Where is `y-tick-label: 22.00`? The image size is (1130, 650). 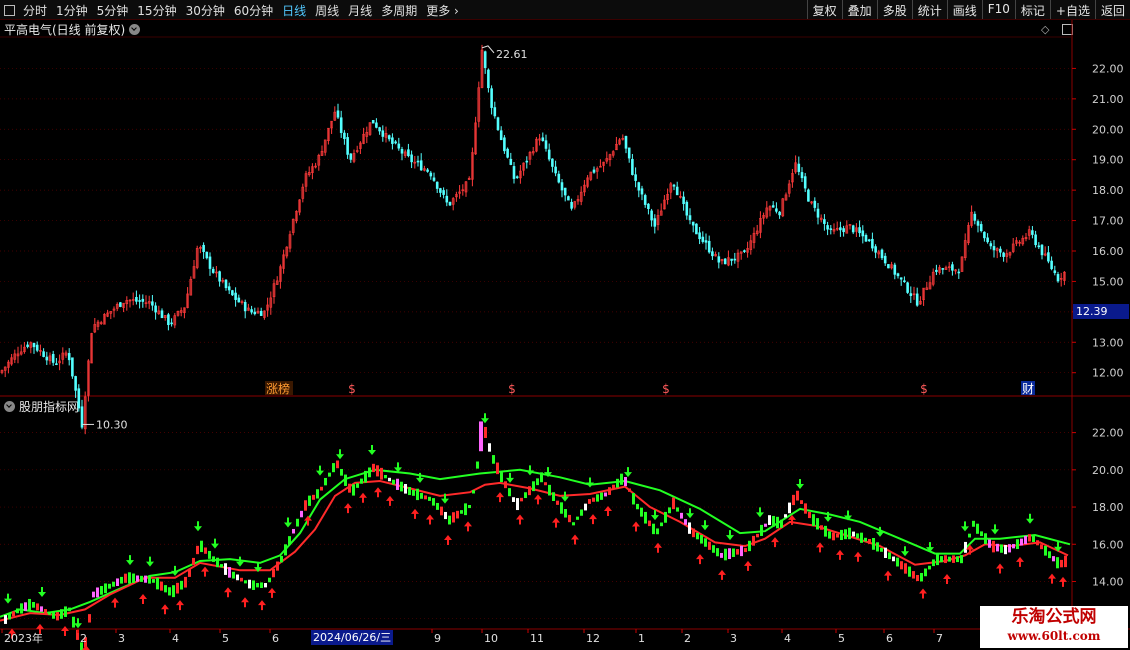
y-tick-label: 22.00 is located at coordinates (1108, 433).